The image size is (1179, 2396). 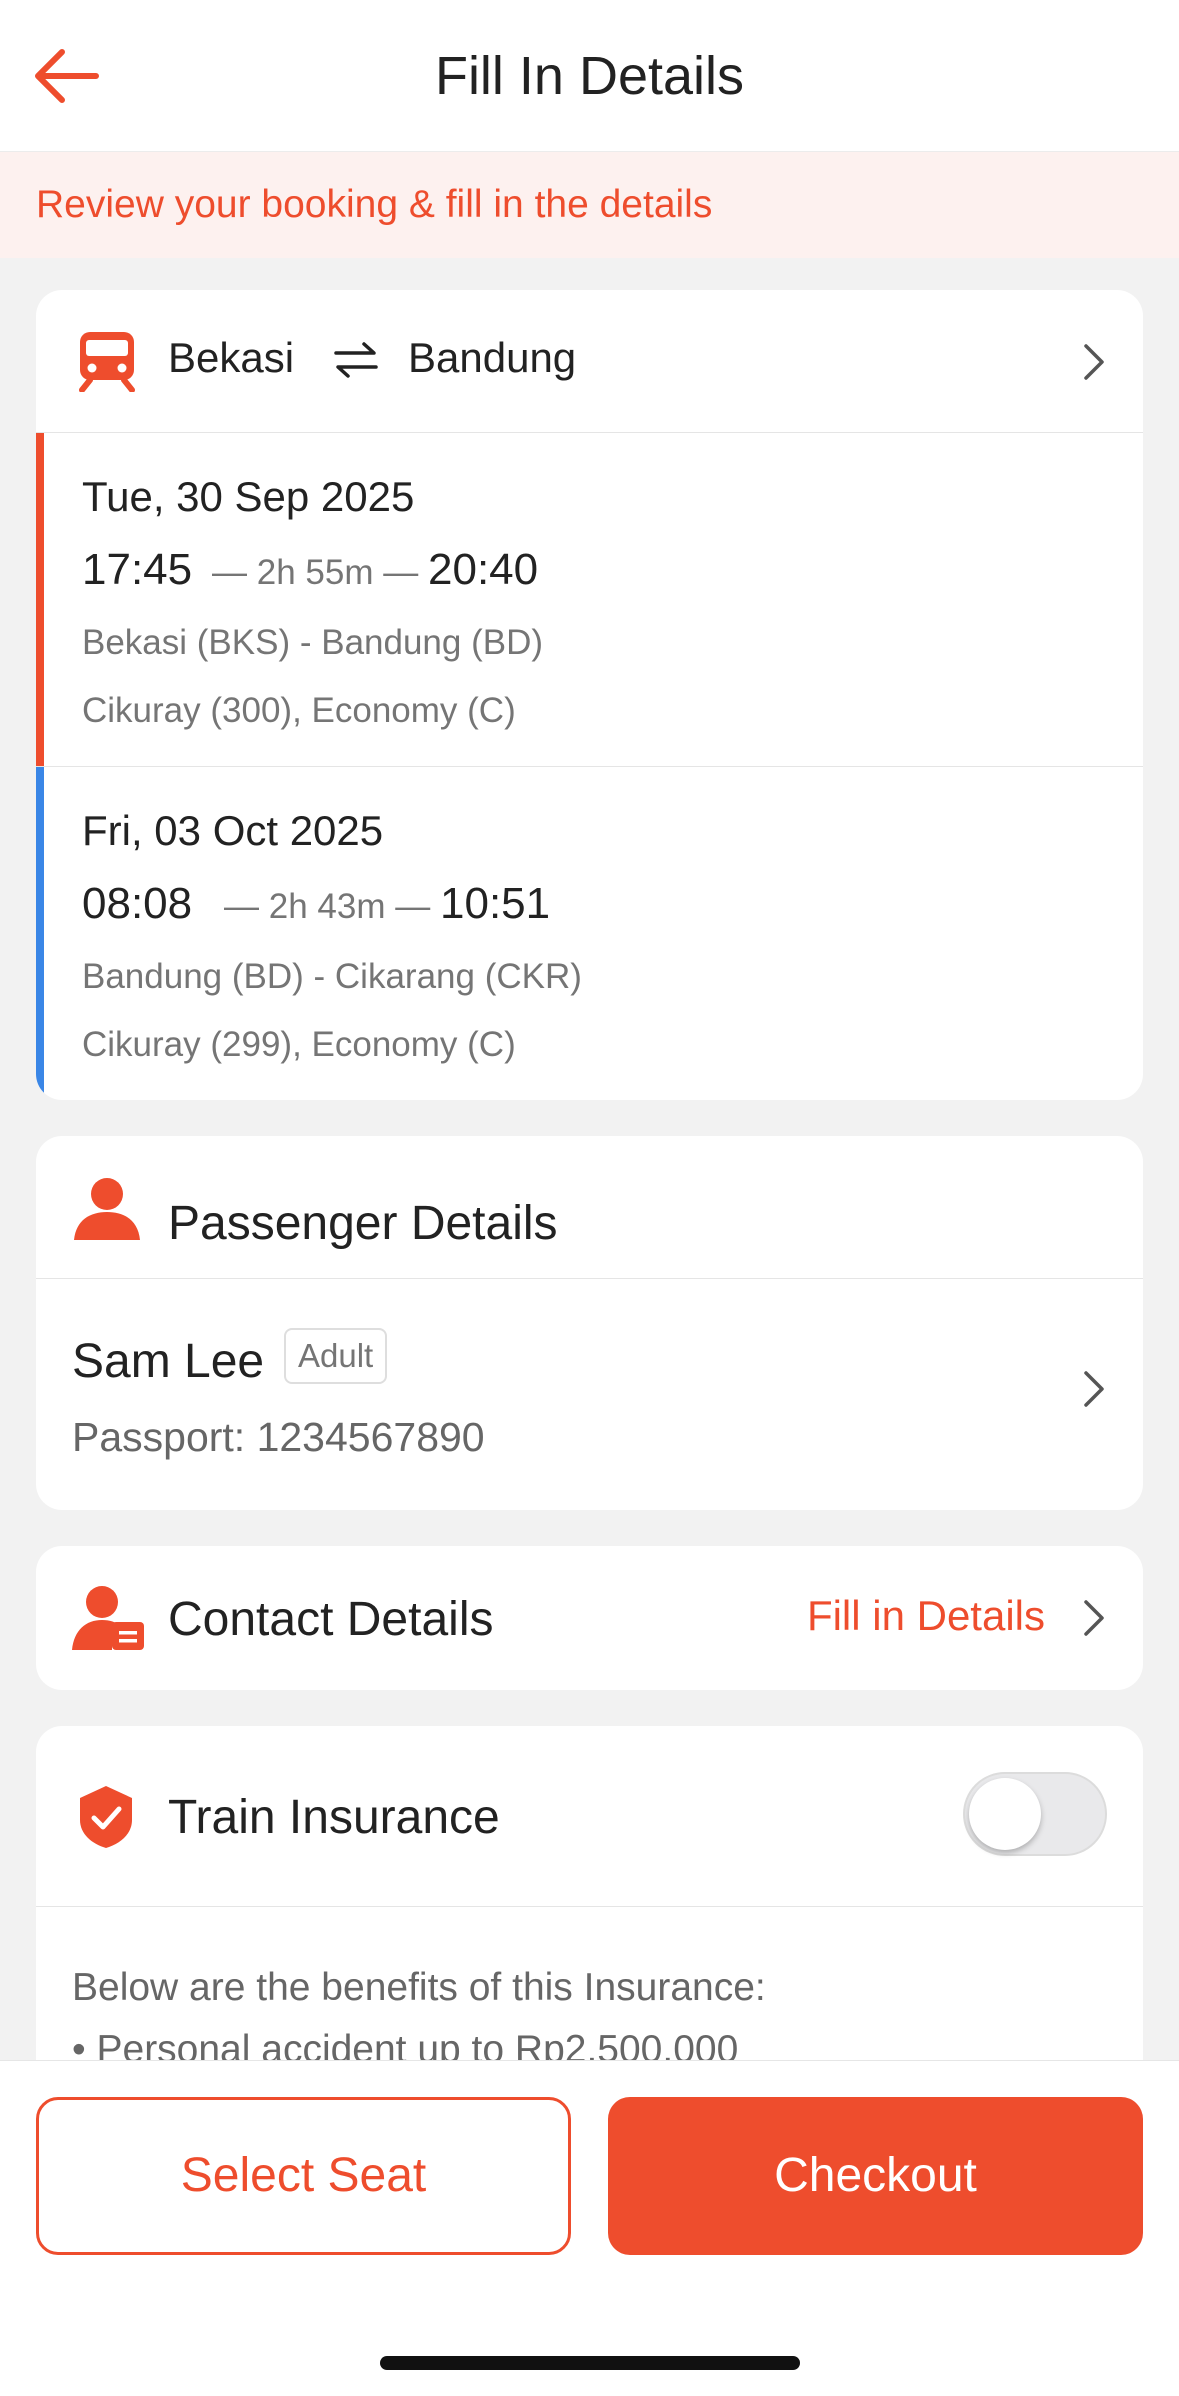 What do you see at coordinates (315, 572) in the screenshot?
I see `trip-duration: — 2h 55m —` at bounding box center [315, 572].